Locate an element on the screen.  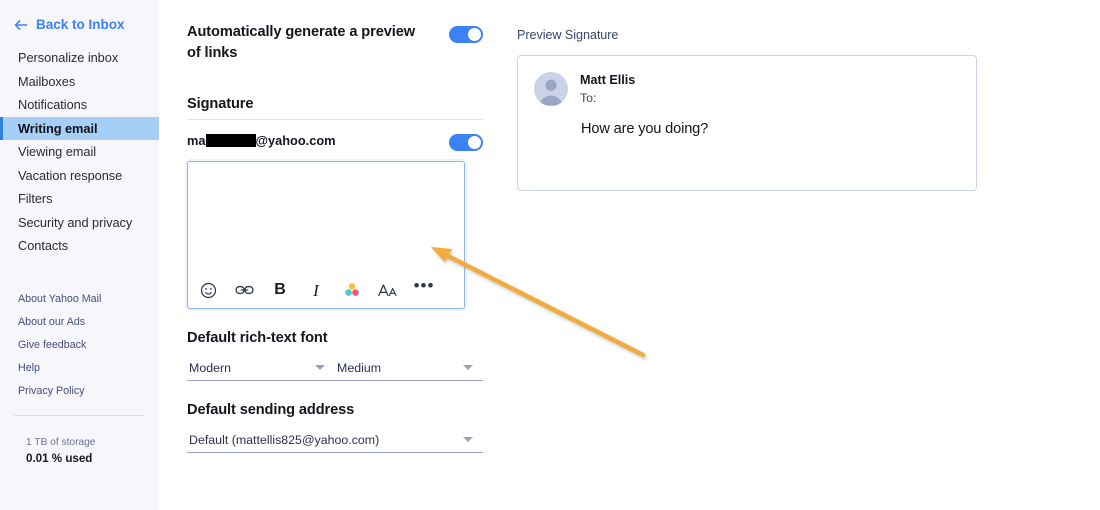
storage-info: 1 TB of storage 0.01 % used is located at coordinates (79, 451).